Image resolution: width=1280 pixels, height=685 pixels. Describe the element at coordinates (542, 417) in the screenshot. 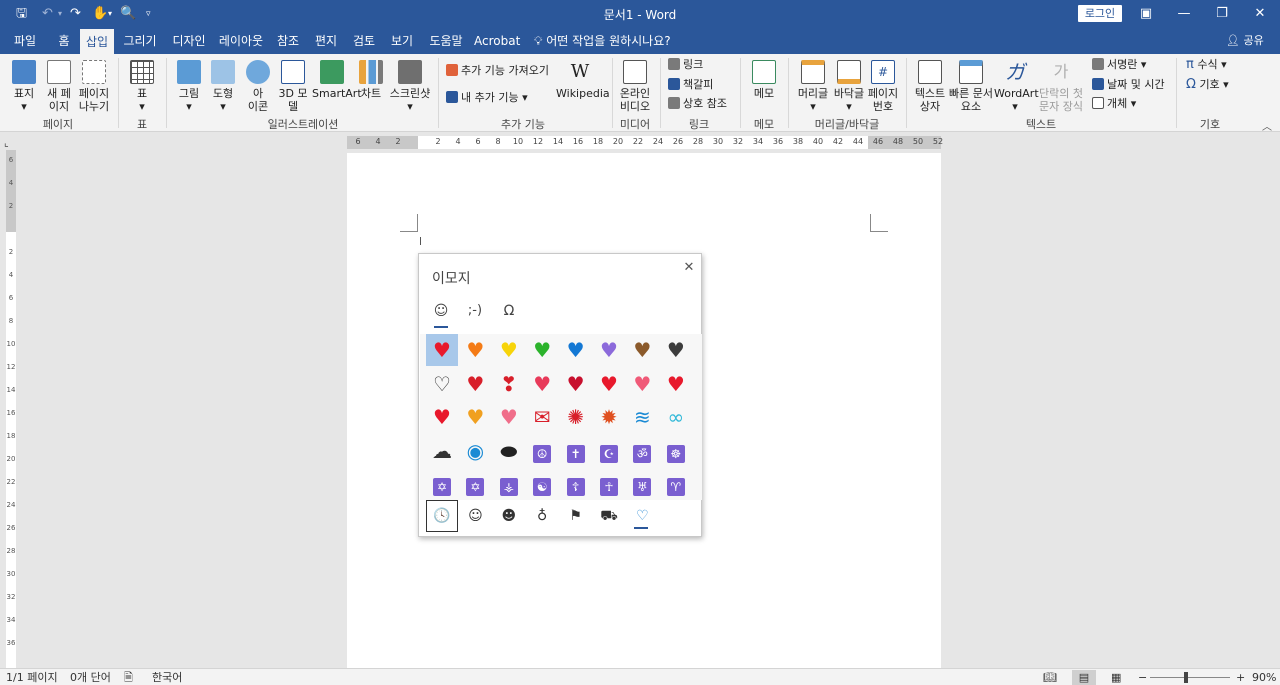

I see `emoji-cell: ✉` at that location.